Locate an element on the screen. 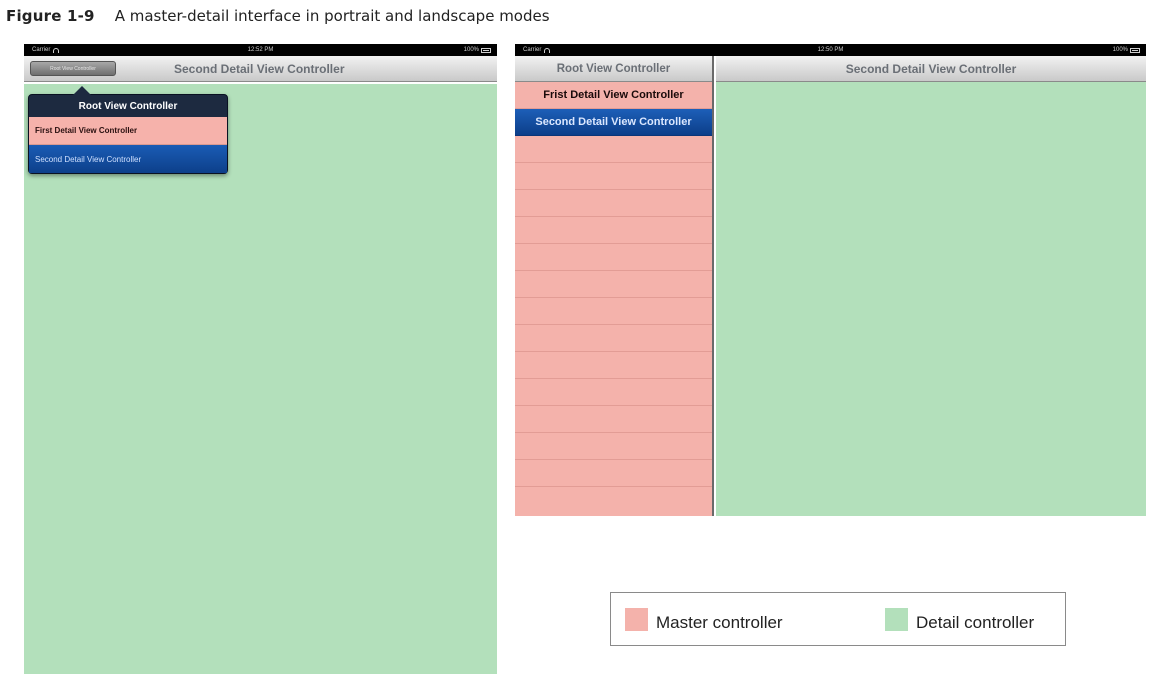  legend-item-detail: Detail controller is located at coordinates (959, 619).